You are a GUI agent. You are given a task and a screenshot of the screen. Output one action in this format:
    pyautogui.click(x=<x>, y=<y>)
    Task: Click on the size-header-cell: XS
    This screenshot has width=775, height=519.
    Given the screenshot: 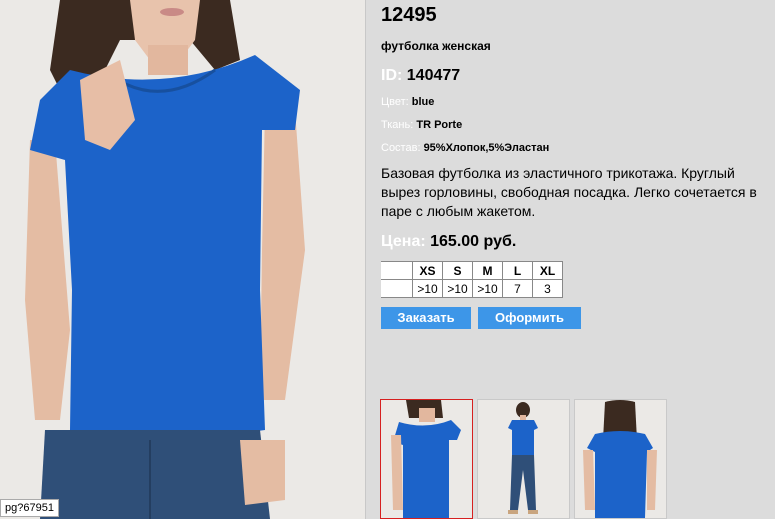 What is the action you would take?
    pyautogui.click(x=427, y=270)
    